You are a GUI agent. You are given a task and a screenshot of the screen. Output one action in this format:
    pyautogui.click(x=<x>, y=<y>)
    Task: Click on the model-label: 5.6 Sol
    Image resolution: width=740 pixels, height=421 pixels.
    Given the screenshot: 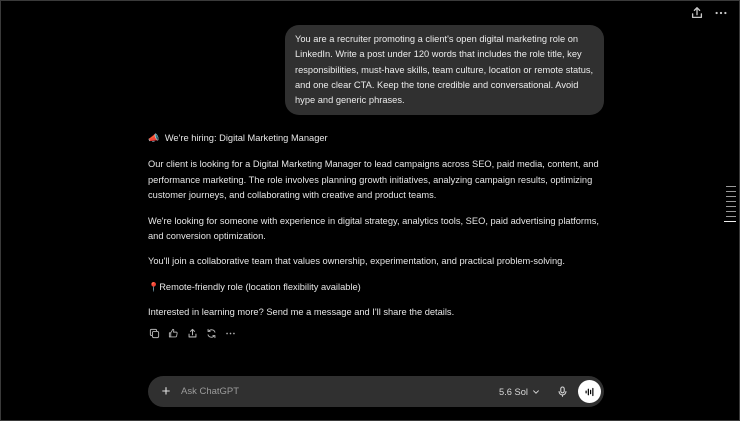 What is the action you would take?
    pyautogui.click(x=513, y=391)
    